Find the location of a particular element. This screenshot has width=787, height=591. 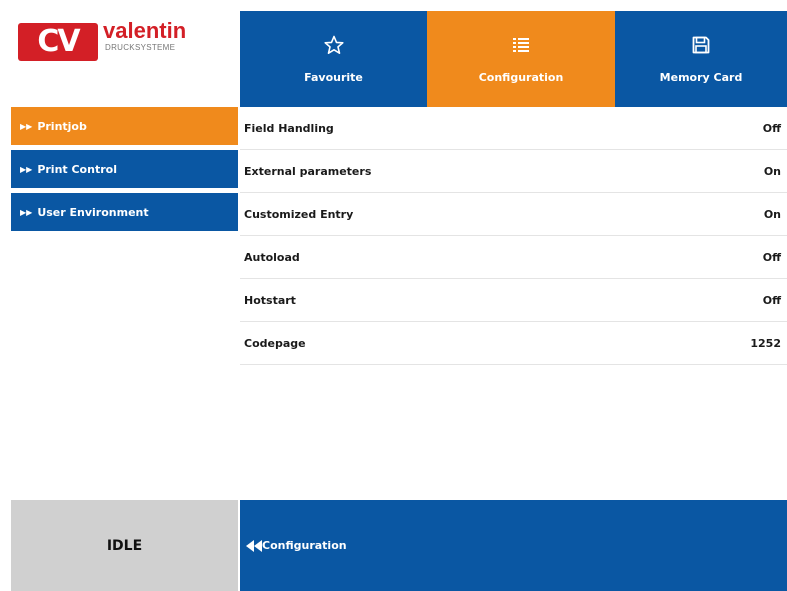

brand-logo: CV valentin DRUCKSYSTEME is located at coordinates (124, 59).